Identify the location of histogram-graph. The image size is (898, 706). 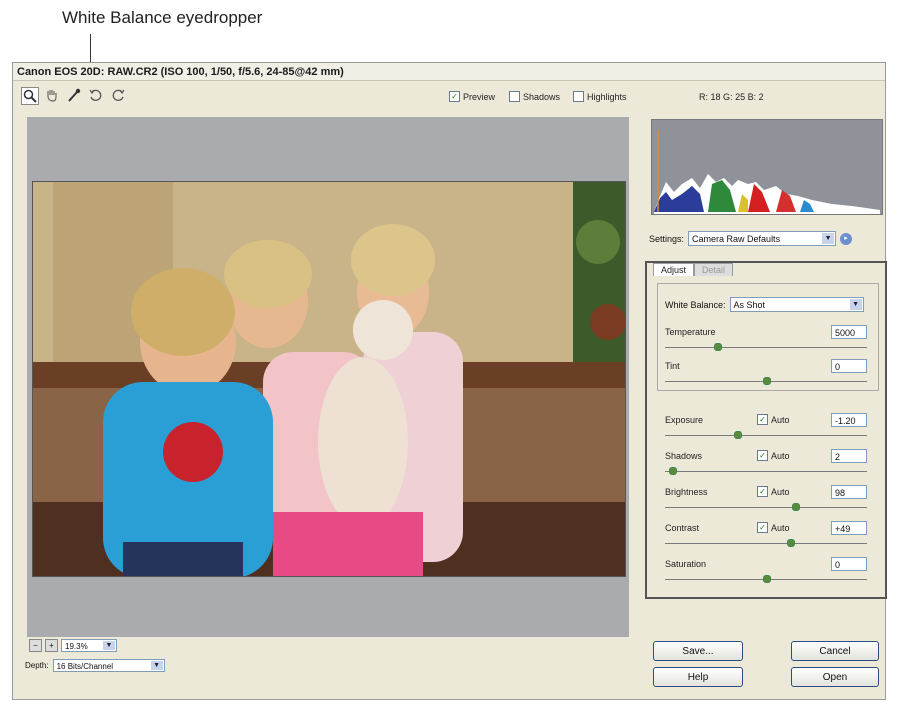
(767, 167).